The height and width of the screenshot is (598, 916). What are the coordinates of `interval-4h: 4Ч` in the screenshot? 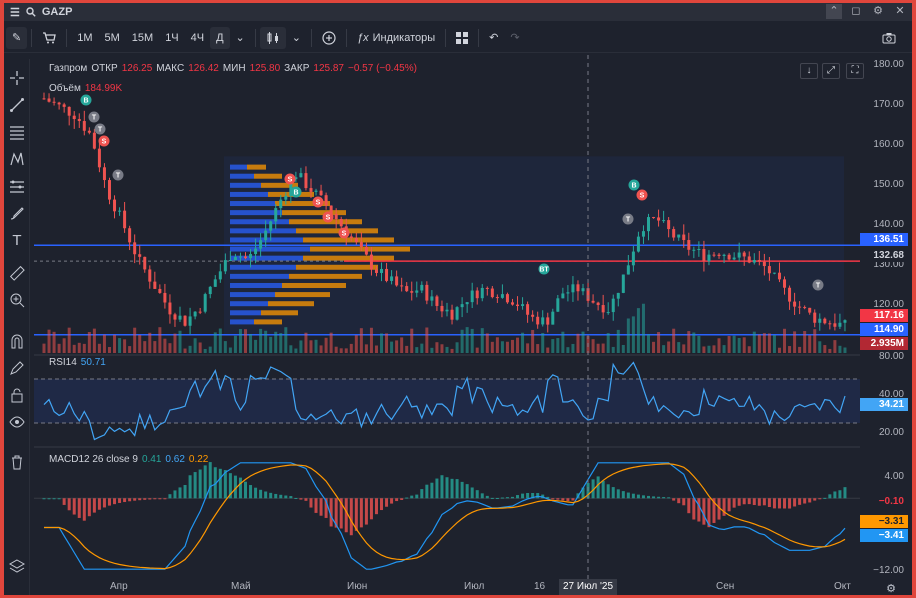 It's located at (197, 38).